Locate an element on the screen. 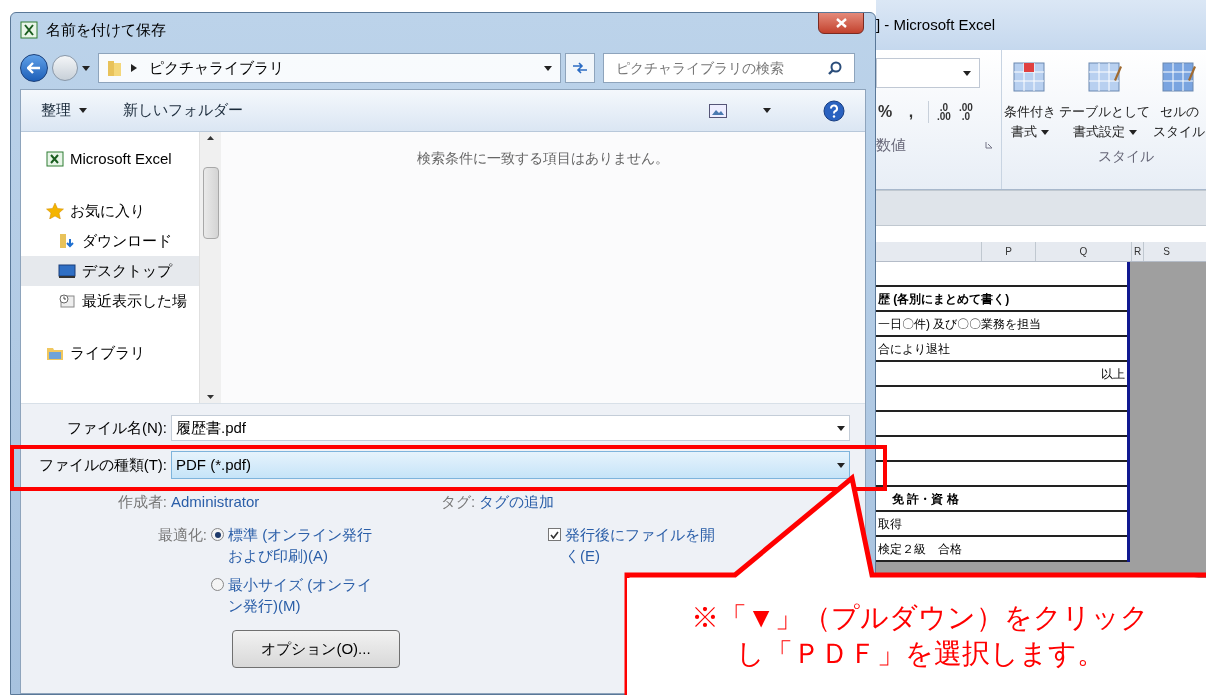 The height and width of the screenshot is (695, 1206). scroll-down-icon is located at coordinates (210, 397).